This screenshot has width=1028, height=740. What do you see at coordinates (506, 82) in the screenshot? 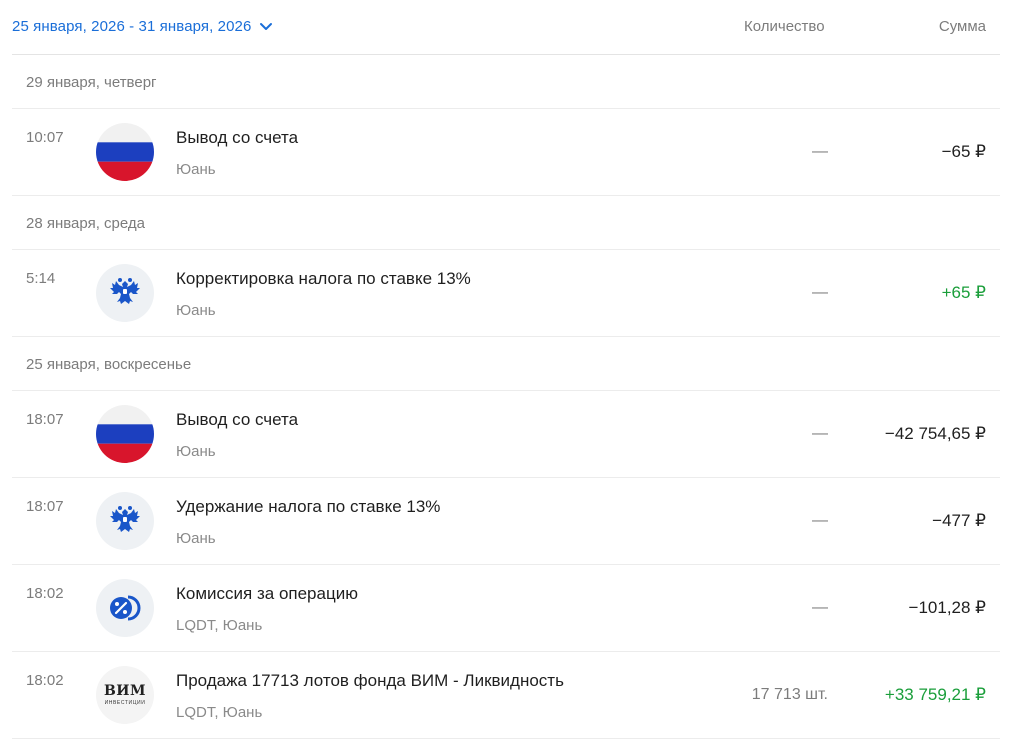
I see `day-header: 29 января, четверг` at bounding box center [506, 82].